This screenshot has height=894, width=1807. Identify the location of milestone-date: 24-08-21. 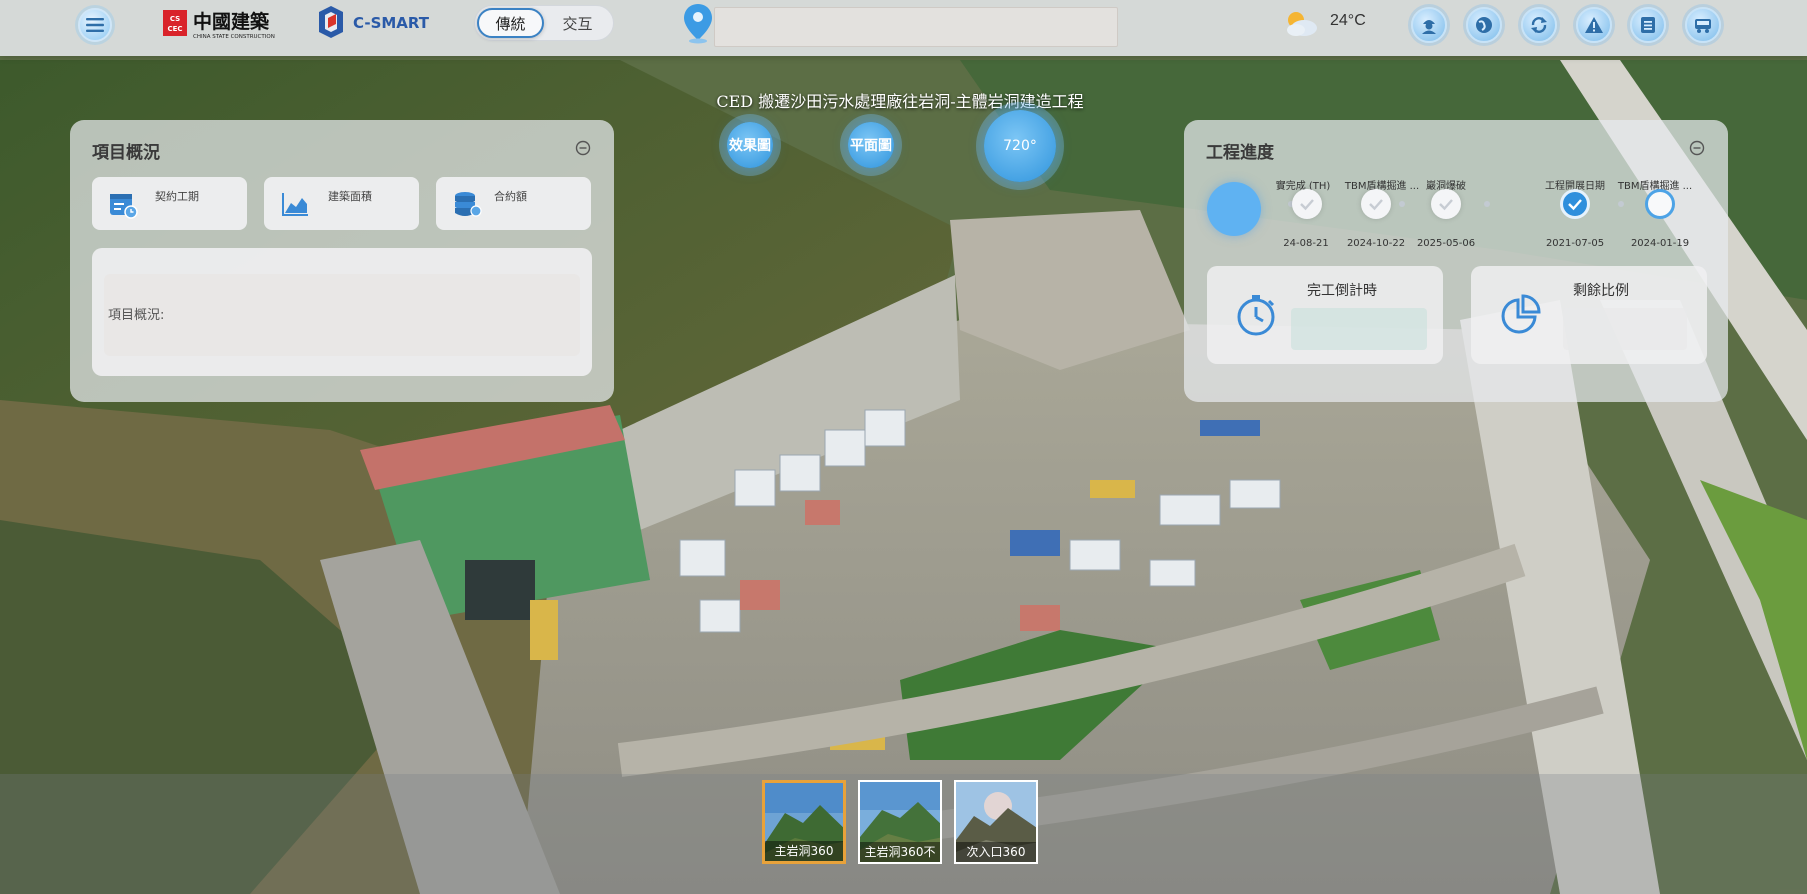
(1306, 243).